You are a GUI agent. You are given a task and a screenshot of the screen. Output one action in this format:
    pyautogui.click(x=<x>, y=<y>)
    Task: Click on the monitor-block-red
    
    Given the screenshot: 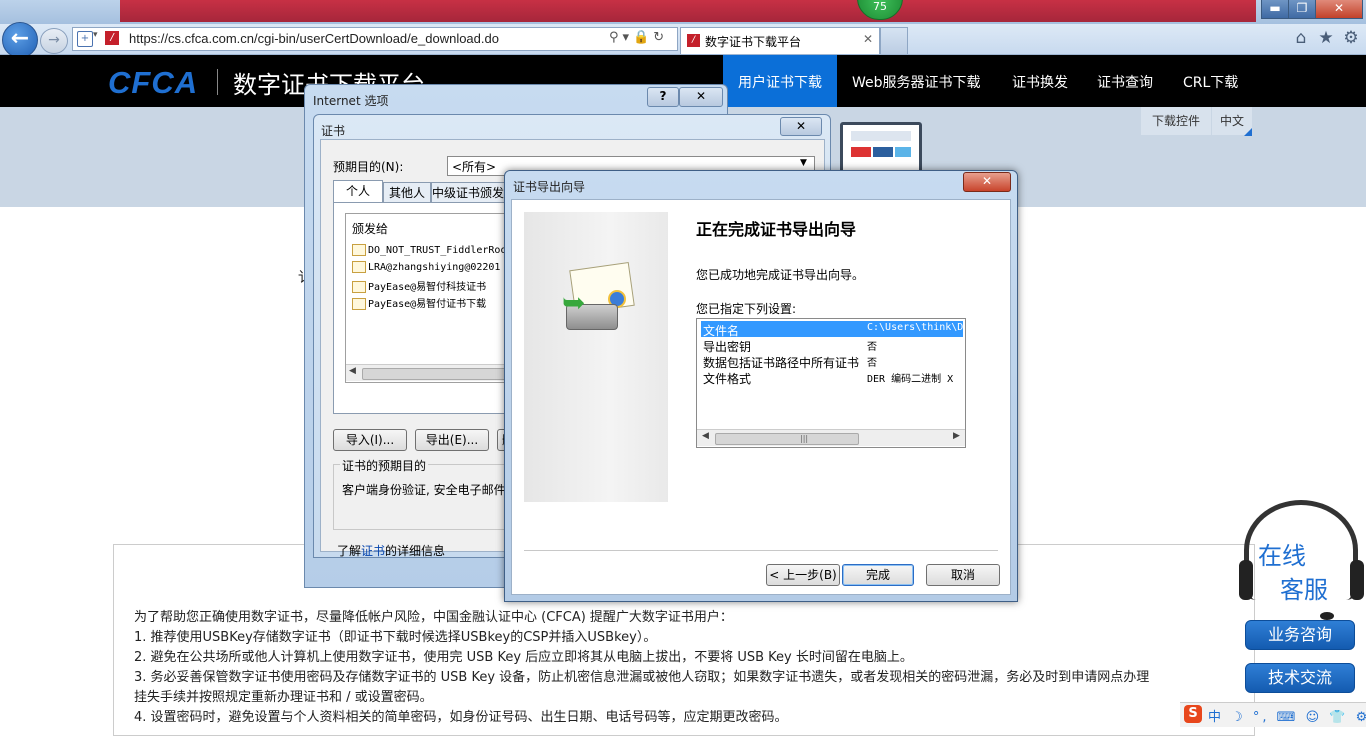 What is the action you would take?
    pyautogui.click(x=861, y=152)
    